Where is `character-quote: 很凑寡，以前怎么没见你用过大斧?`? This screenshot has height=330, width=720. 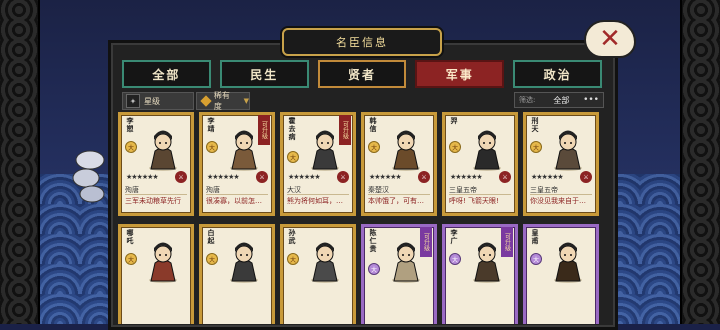 character-quote: 很凑寡，以前怎么没见你用过大斧? is located at coordinates (237, 201).